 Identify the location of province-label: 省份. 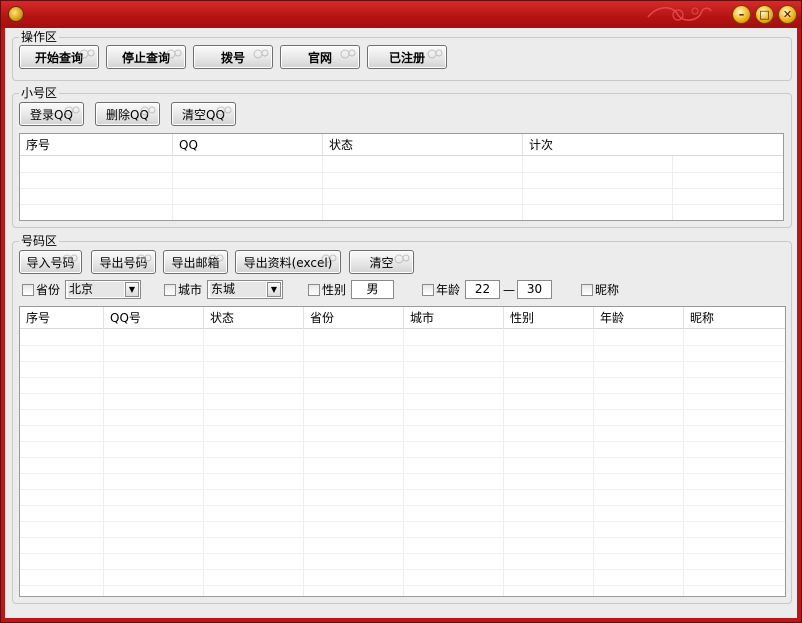
(48, 290).